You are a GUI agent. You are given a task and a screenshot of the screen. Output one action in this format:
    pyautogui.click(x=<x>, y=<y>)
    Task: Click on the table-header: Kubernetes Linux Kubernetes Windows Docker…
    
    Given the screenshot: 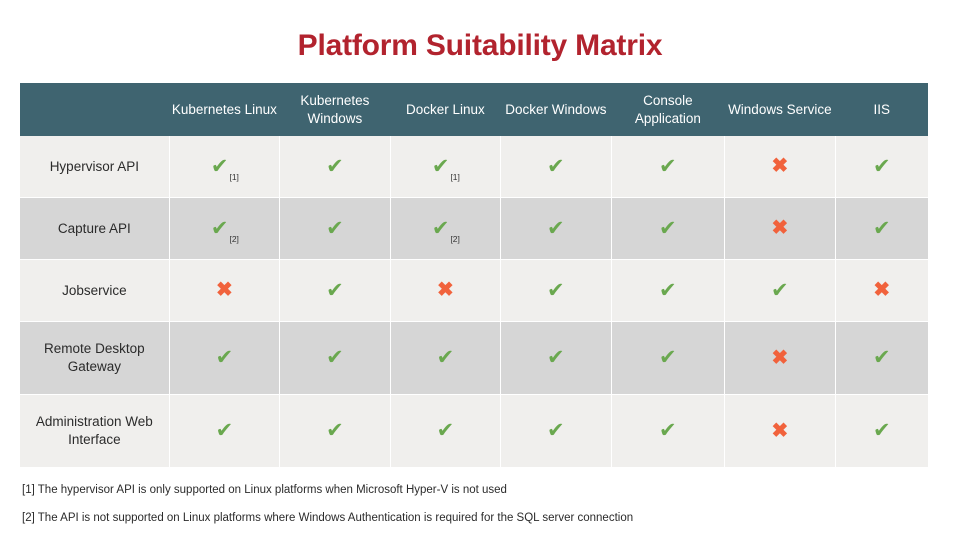 What is the action you would take?
    pyautogui.click(x=474, y=109)
    